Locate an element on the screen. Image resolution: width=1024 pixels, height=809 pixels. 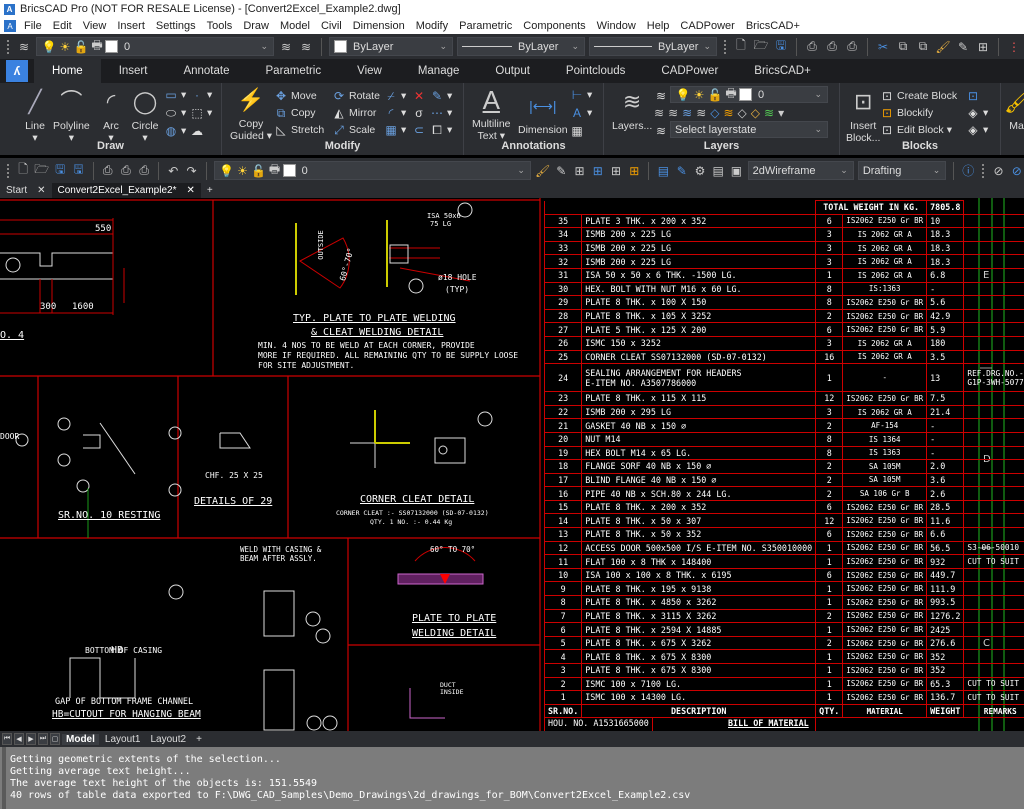
layer-match-icon: ≋ is located at coordinates (687, 113).